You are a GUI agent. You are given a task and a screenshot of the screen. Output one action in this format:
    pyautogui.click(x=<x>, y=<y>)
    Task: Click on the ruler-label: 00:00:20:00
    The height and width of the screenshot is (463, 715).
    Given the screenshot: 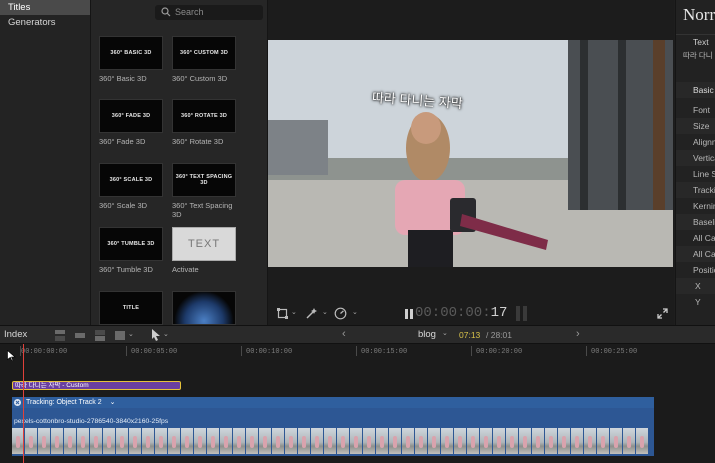 What is the action you would take?
    pyautogui.click(x=499, y=352)
    